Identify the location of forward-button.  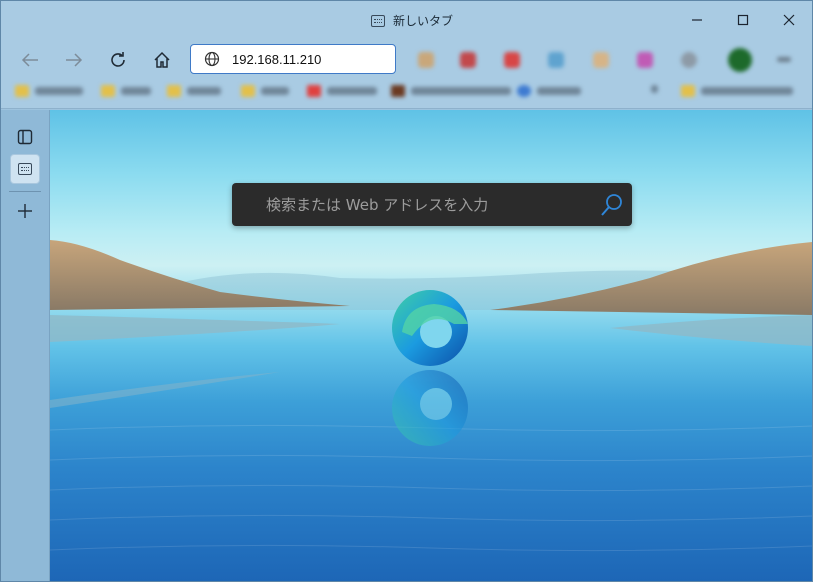
(74, 60).